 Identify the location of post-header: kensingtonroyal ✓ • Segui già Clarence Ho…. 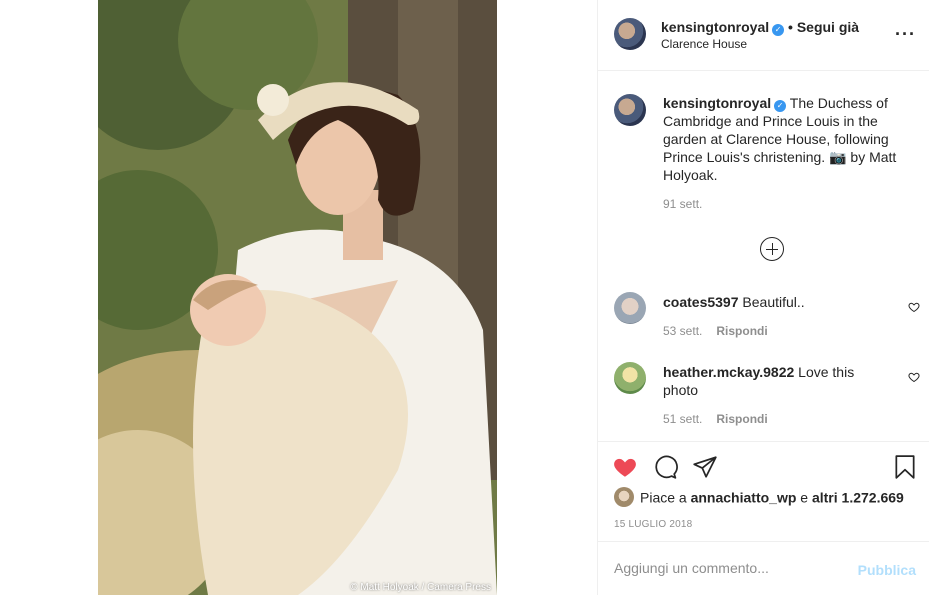
(763, 35).